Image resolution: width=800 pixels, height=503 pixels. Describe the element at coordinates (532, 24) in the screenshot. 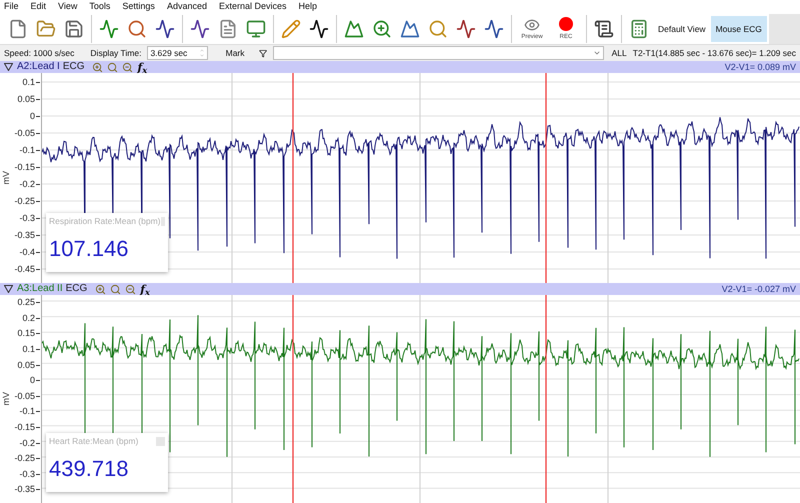

I see `eye-icon` at that location.